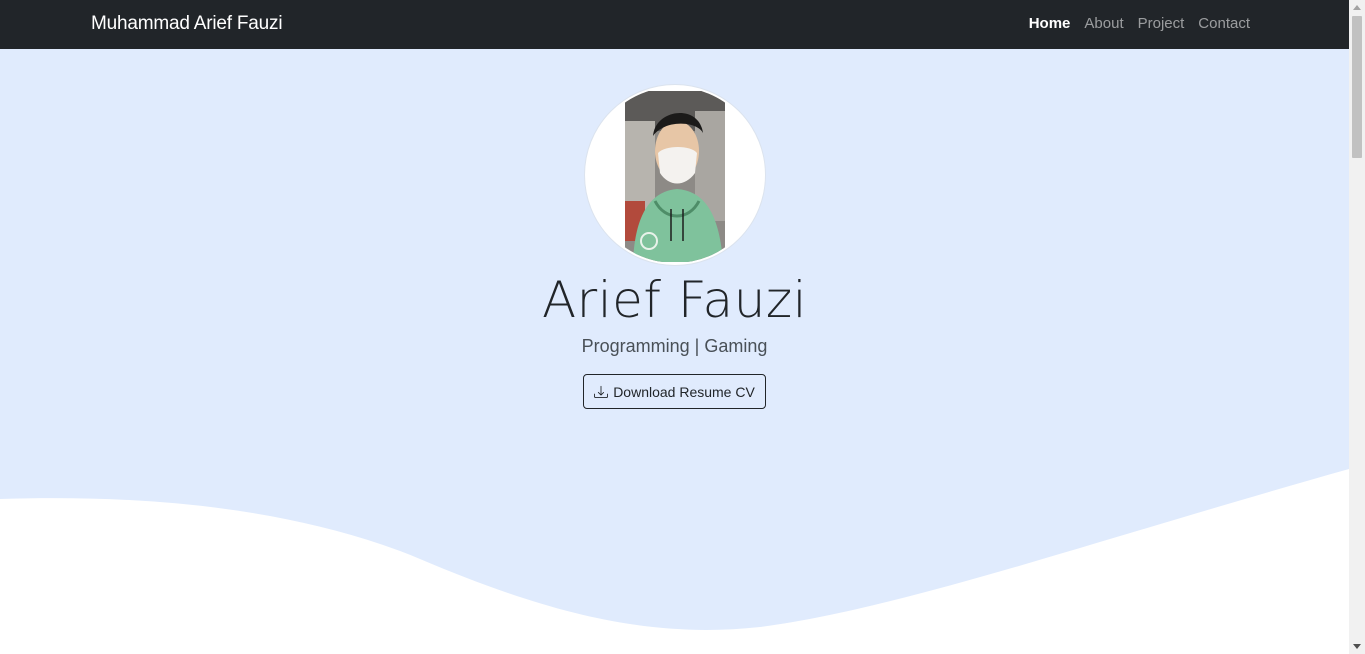  I want to click on nav-link-contact: Contact, so click(1224, 23).